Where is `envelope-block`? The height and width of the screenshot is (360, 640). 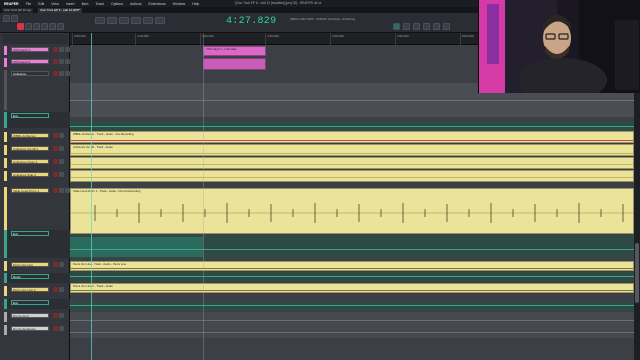 envelope-block is located at coordinates (136, 247).